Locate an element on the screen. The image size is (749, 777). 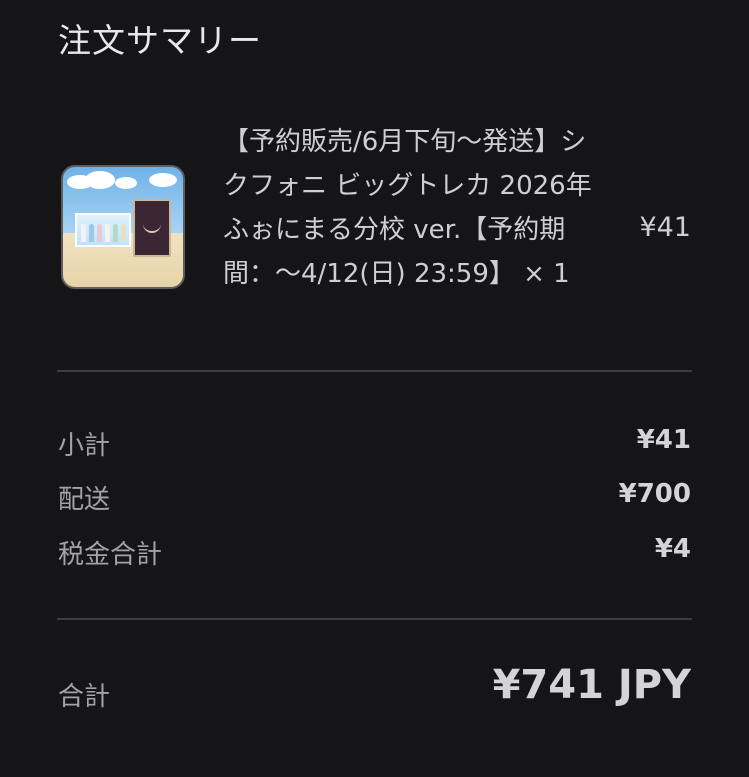
shipping-value: ¥700 is located at coordinates (654, 494).